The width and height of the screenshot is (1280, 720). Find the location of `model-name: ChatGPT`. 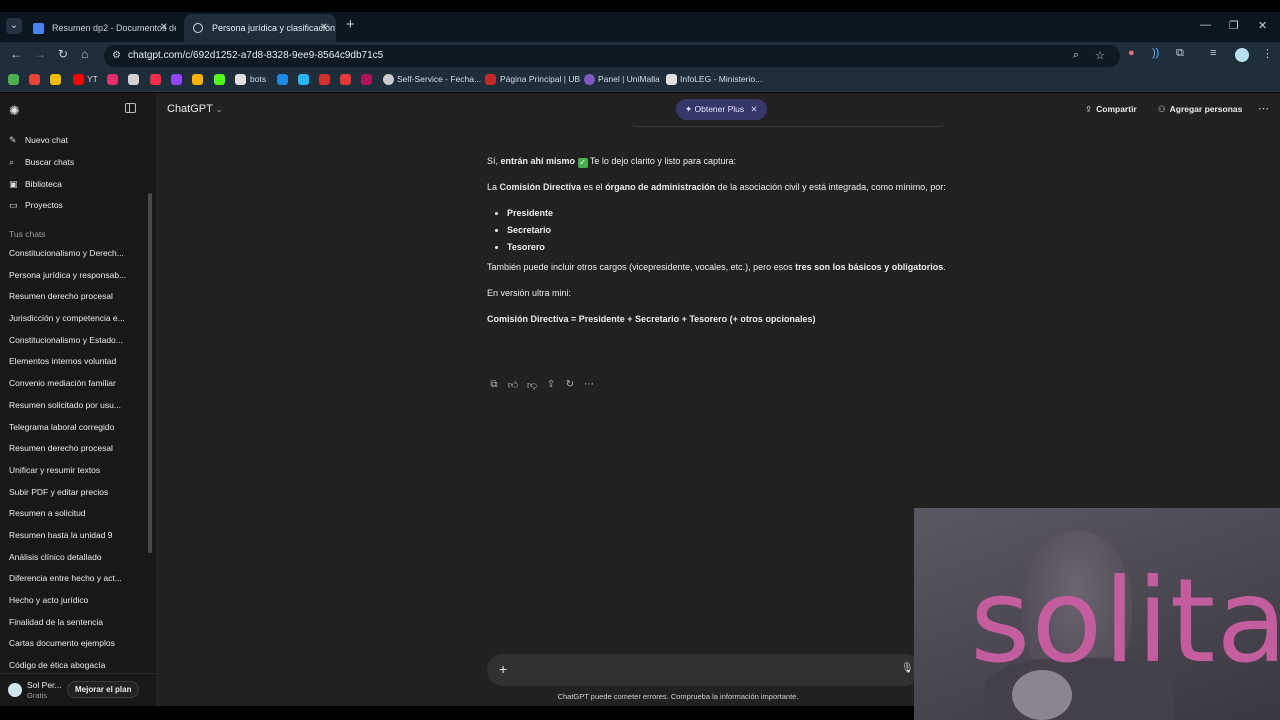

model-name: ChatGPT is located at coordinates (190, 109).